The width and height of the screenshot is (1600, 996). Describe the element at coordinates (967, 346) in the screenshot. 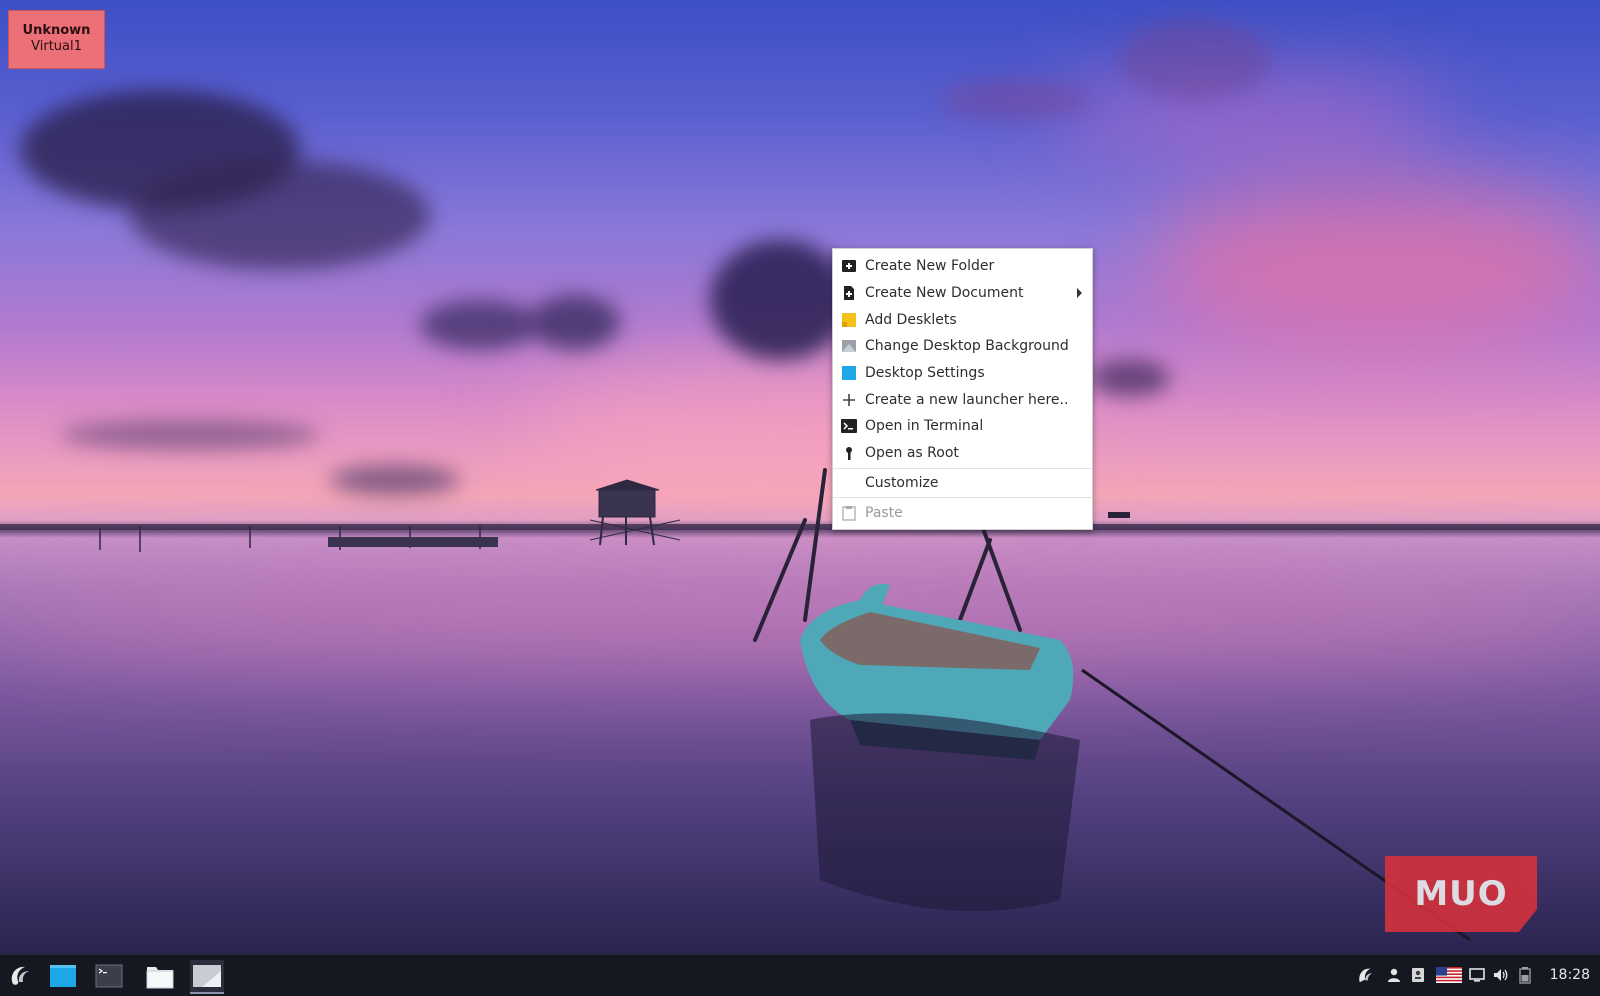

I see `menu-item-label: Change Desktop Background` at that location.